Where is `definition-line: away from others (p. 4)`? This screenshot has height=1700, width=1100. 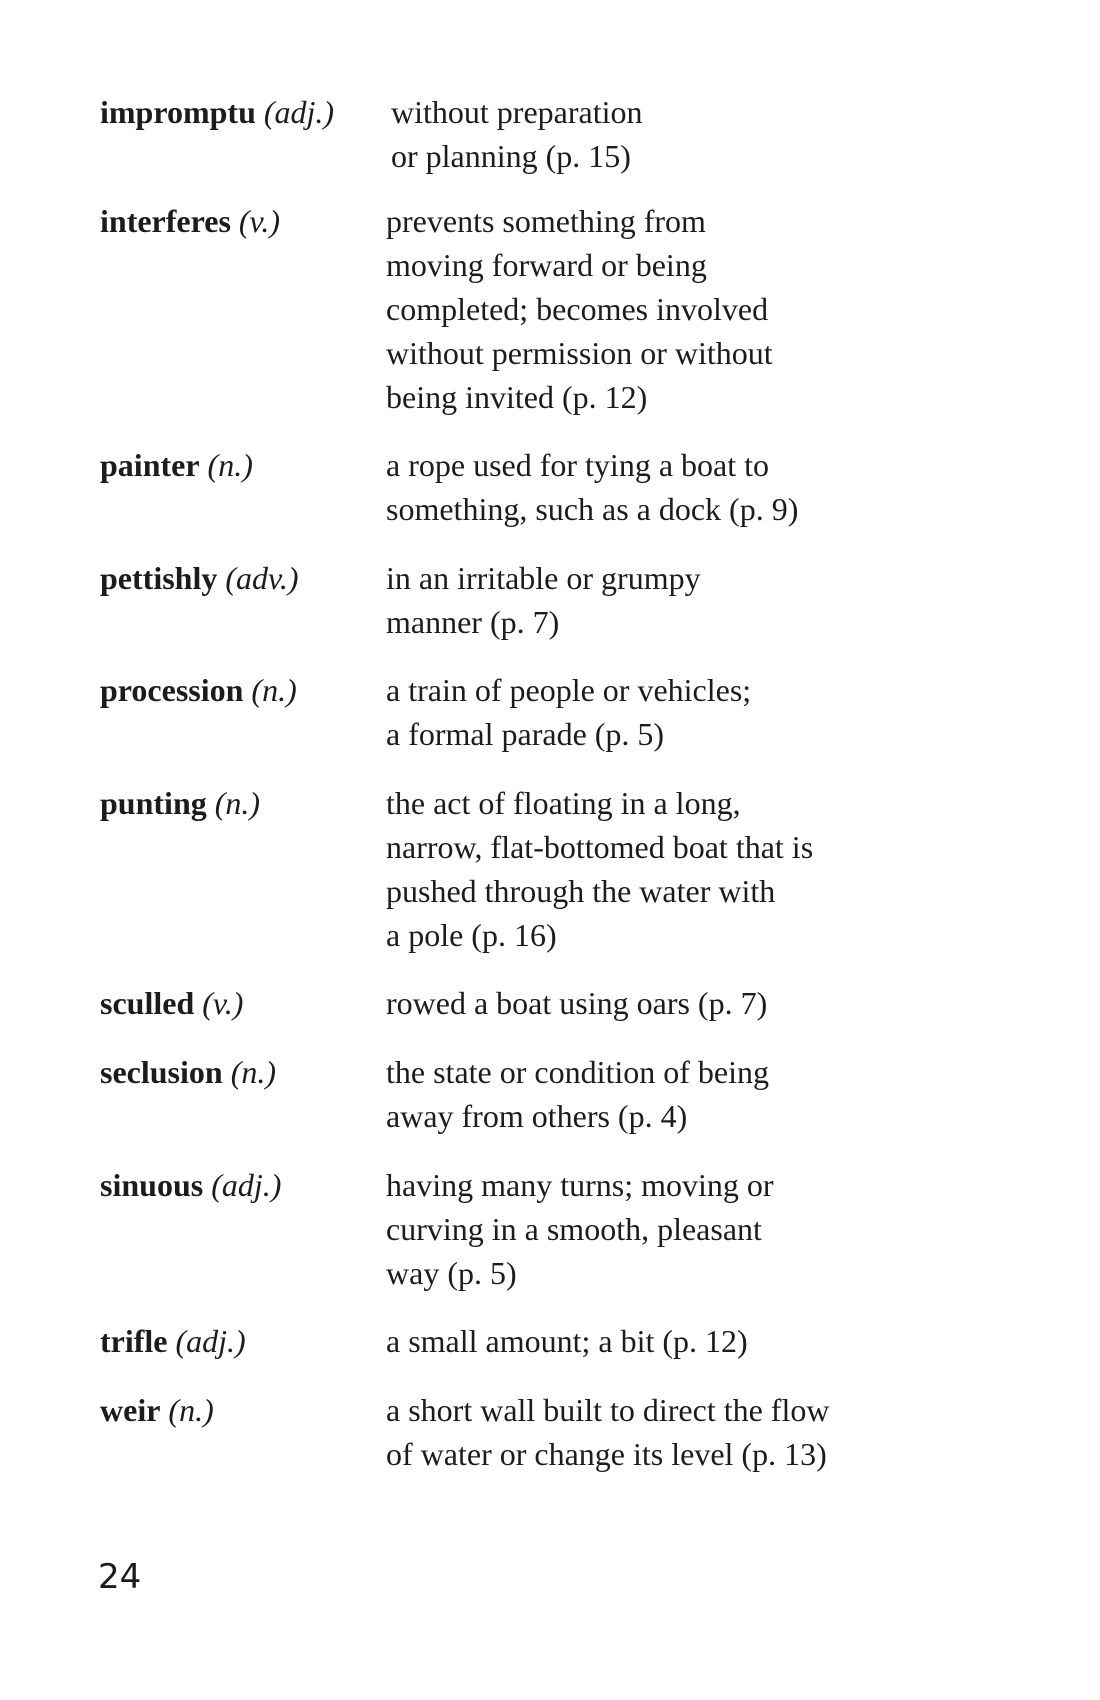 definition-line: away from others (p. 4) is located at coordinates (537, 1116).